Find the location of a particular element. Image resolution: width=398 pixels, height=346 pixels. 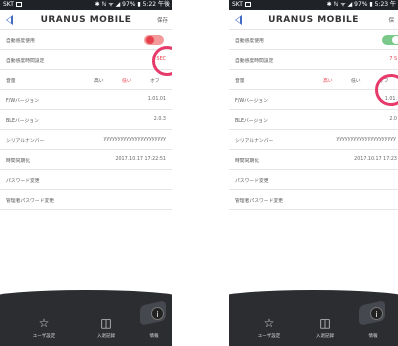

ble-value: 2.0 is located at coordinates (393, 119).